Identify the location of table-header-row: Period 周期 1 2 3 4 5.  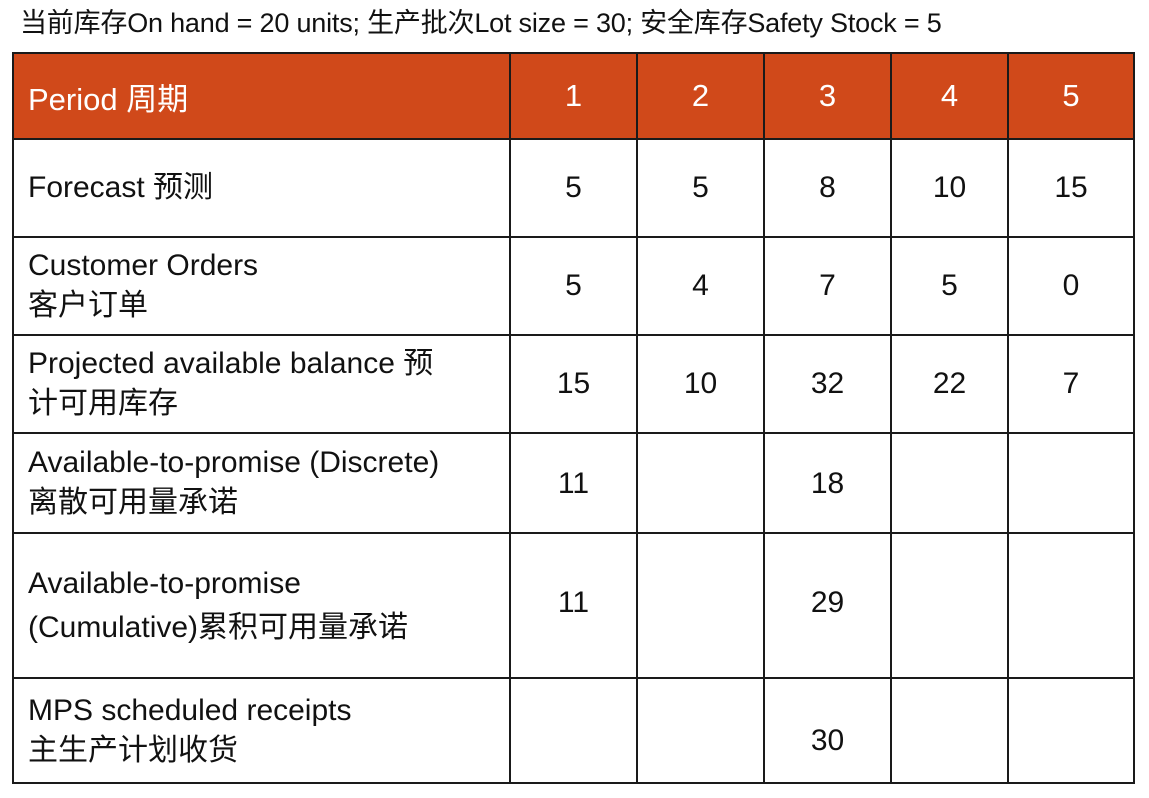
(573, 96).